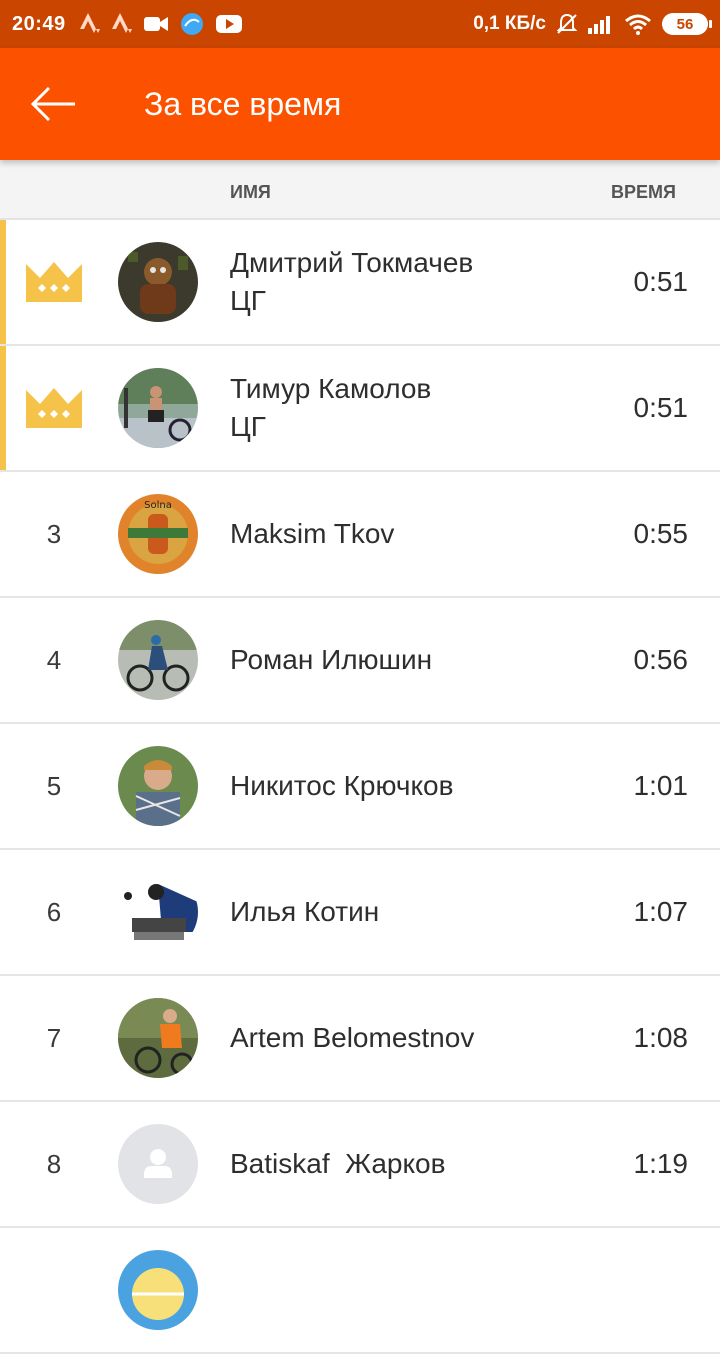 The image size is (720, 1354). What do you see at coordinates (54, 1037) in the screenshot?
I see `rank-number: 7` at bounding box center [54, 1037].